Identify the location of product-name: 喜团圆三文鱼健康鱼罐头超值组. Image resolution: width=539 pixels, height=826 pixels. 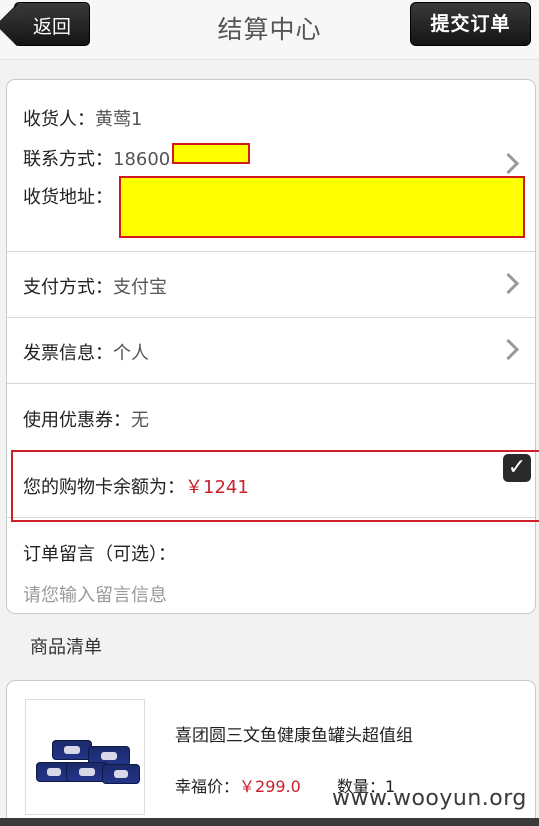
(294, 736).